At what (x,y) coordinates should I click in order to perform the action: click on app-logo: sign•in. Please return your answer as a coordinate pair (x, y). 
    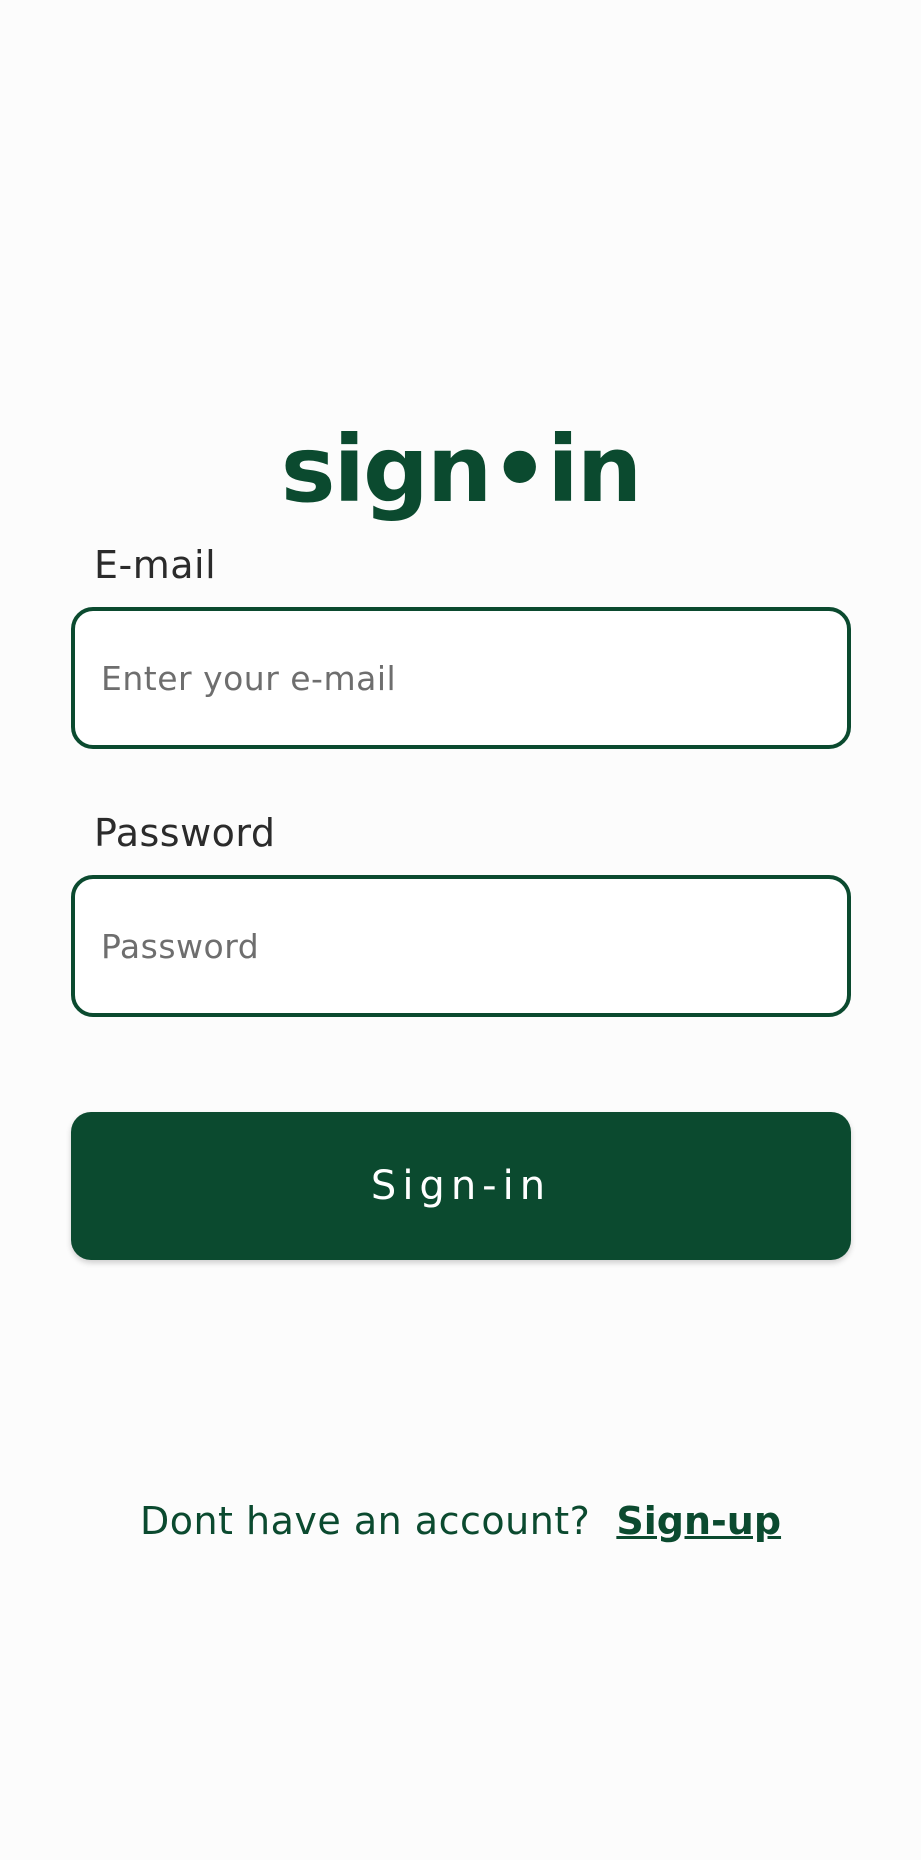
    Looking at the image, I should click on (461, 469).